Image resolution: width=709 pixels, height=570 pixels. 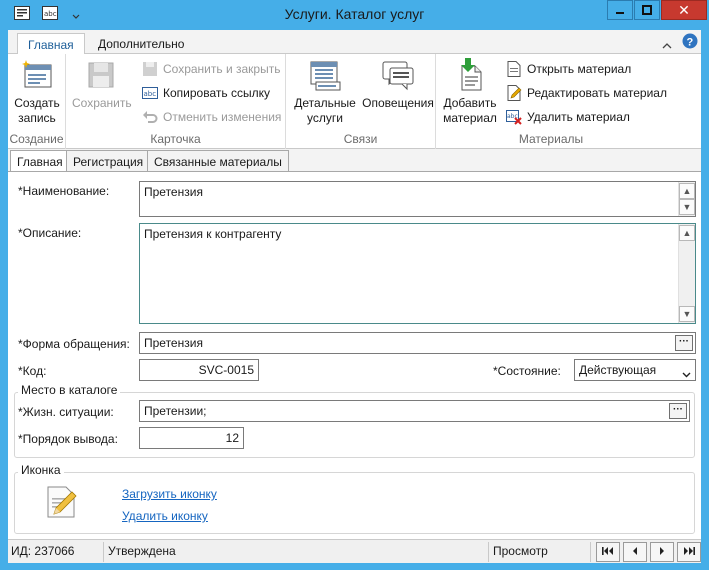 I want to click on name-field-scrollbar: ▲ ▼, so click(x=686, y=199).